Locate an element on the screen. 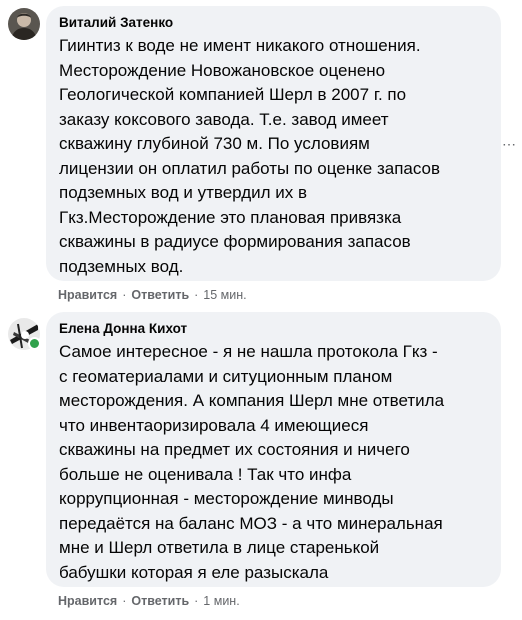  comment-actions: Нравится · Ответить · 15 мин. is located at coordinates (152, 295).